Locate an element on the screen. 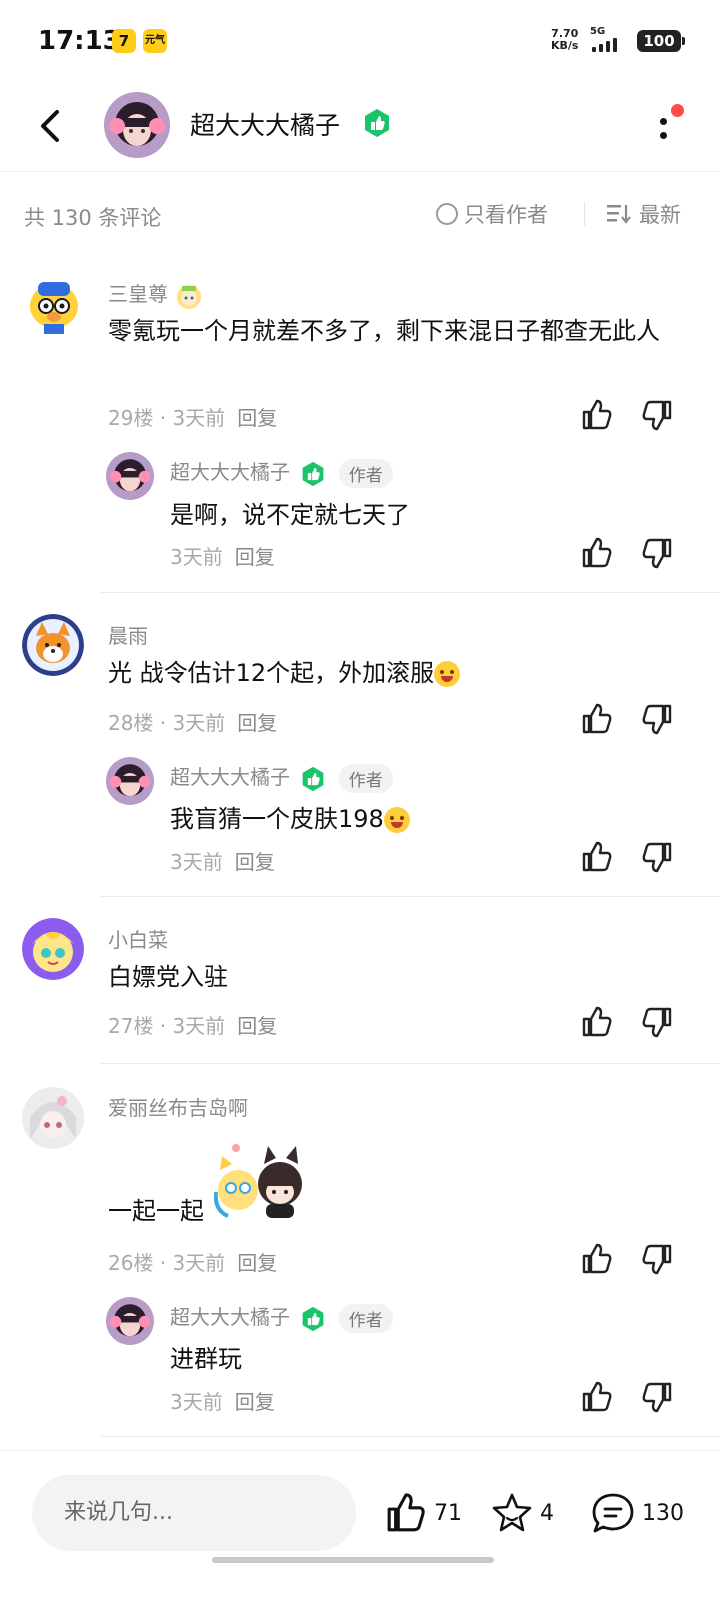 This screenshot has width=720, height=1600. star-icon is located at coordinates (512, 1512).